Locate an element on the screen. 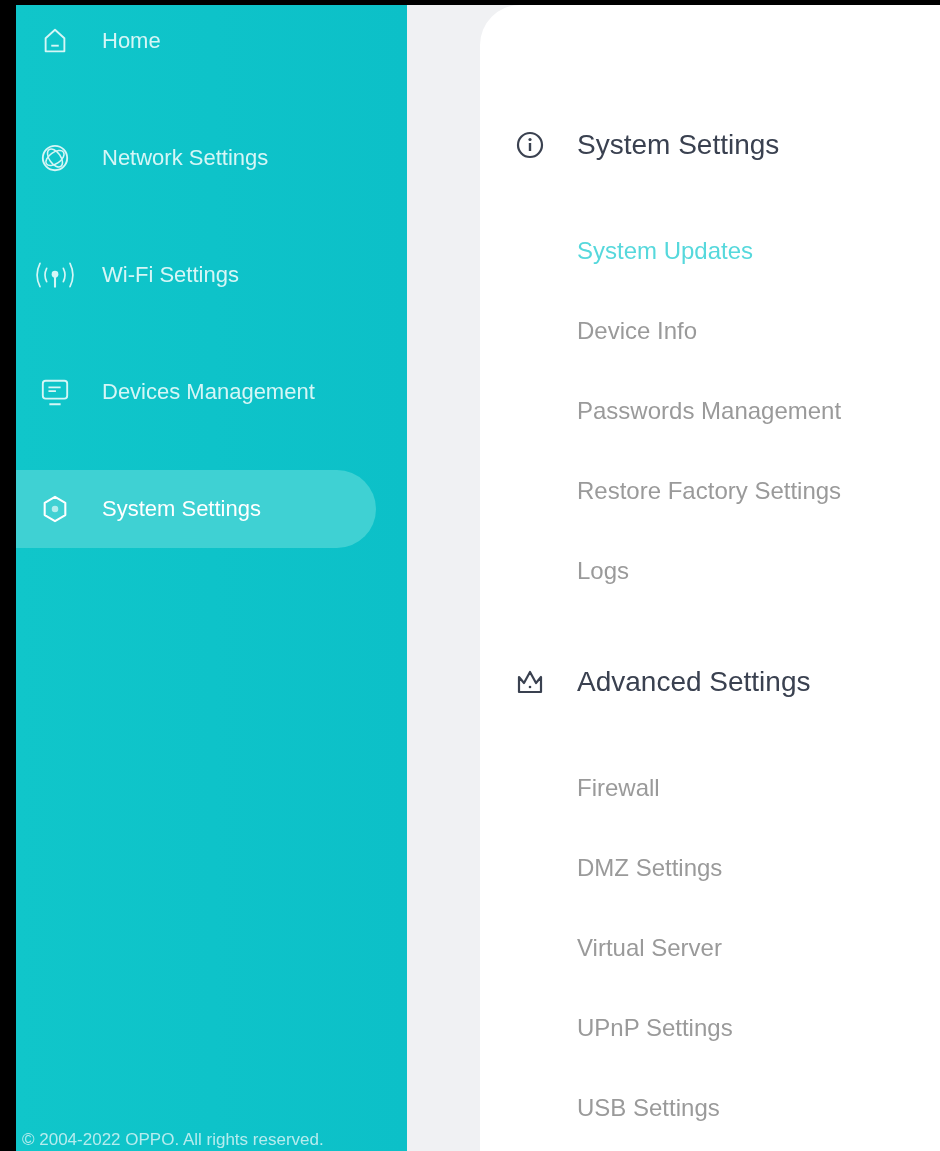 The width and height of the screenshot is (940, 1151). nav-item: Wi-Fi Settings is located at coordinates (196, 275).